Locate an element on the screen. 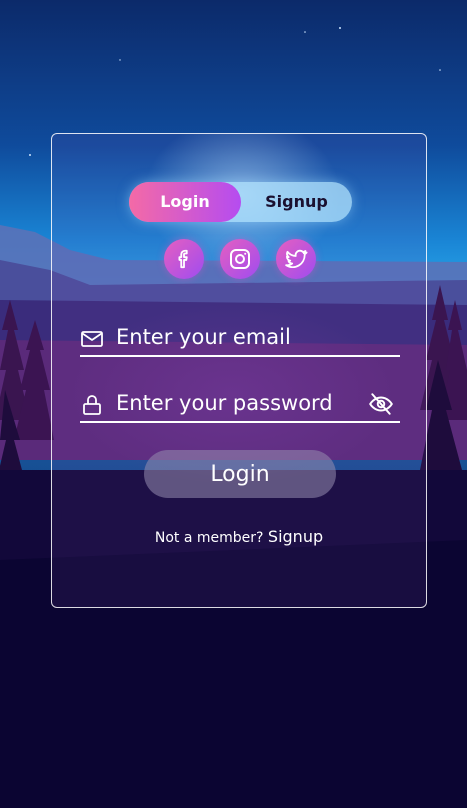 This screenshot has height=808, width=467. signup-prompt-text: Not a member? is located at coordinates (209, 538).